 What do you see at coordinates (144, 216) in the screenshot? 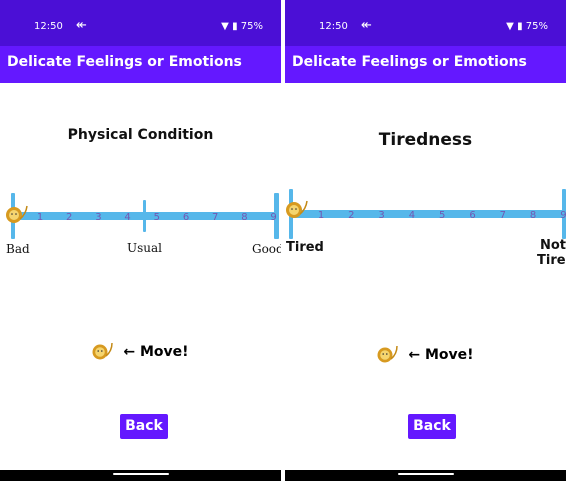
I see `scale-center-line` at bounding box center [144, 216].